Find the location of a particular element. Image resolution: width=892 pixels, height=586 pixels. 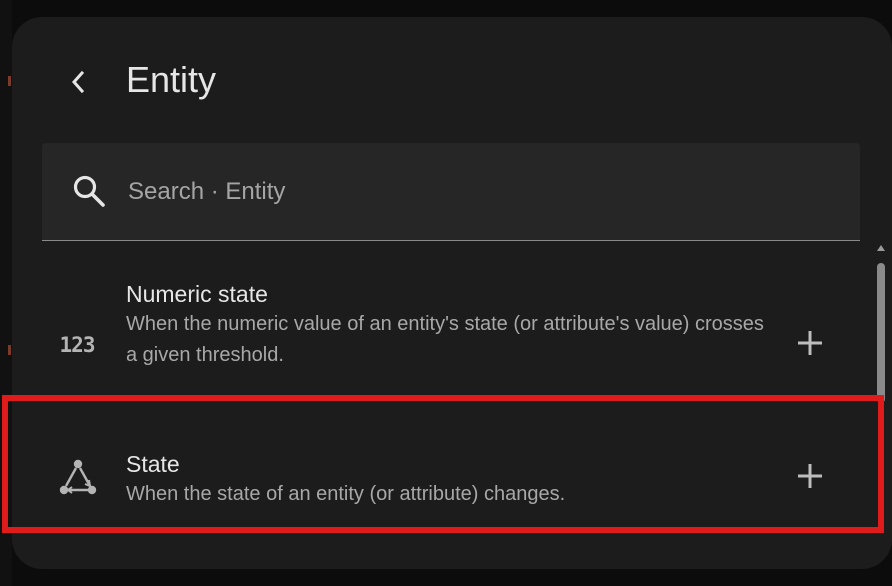

scrollbar is located at coordinates (881, 371).